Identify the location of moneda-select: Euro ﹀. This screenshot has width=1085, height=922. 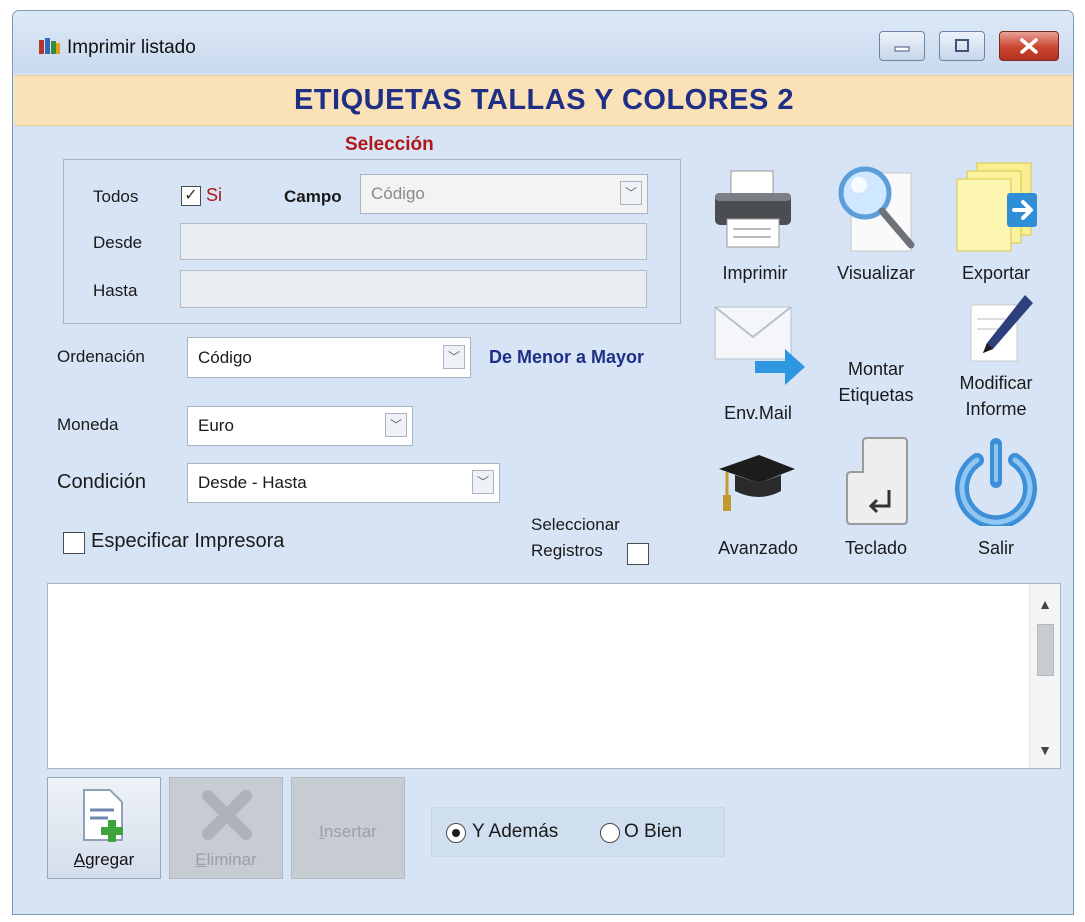
(300, 426).